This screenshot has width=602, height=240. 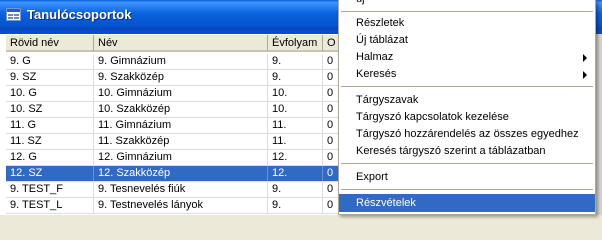 What do you see at coordinates (79, 14) in the screenshot?
I see `window-title: Tanulócsoportok` at bounding box center [79, 14].